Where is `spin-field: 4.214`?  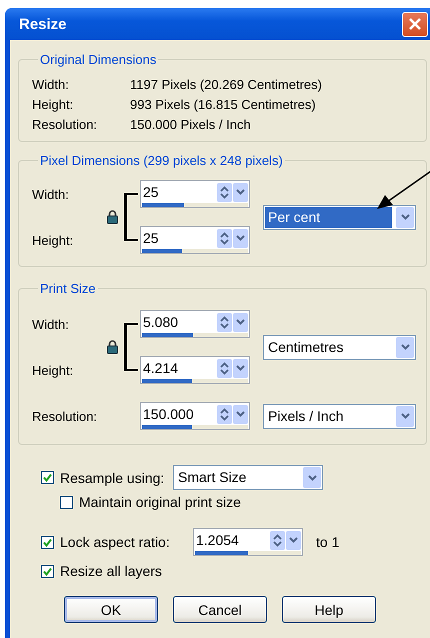 spin-field: 4.214 is located at coordinates (195, 370).